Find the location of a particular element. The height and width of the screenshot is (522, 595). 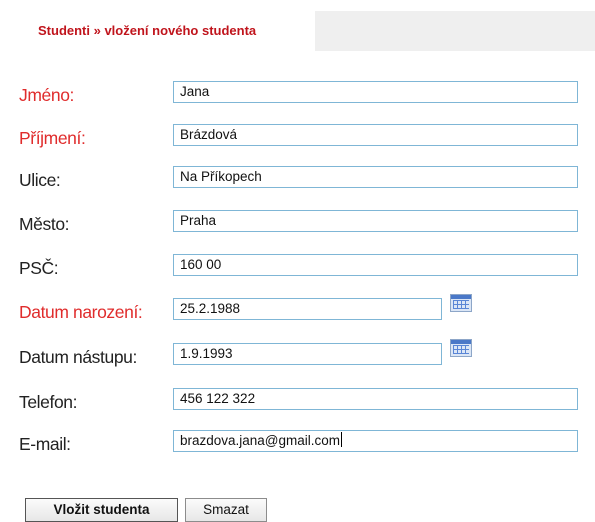

field-row-jmeno: Jméno: Jana is located at coordinates (297, 96).